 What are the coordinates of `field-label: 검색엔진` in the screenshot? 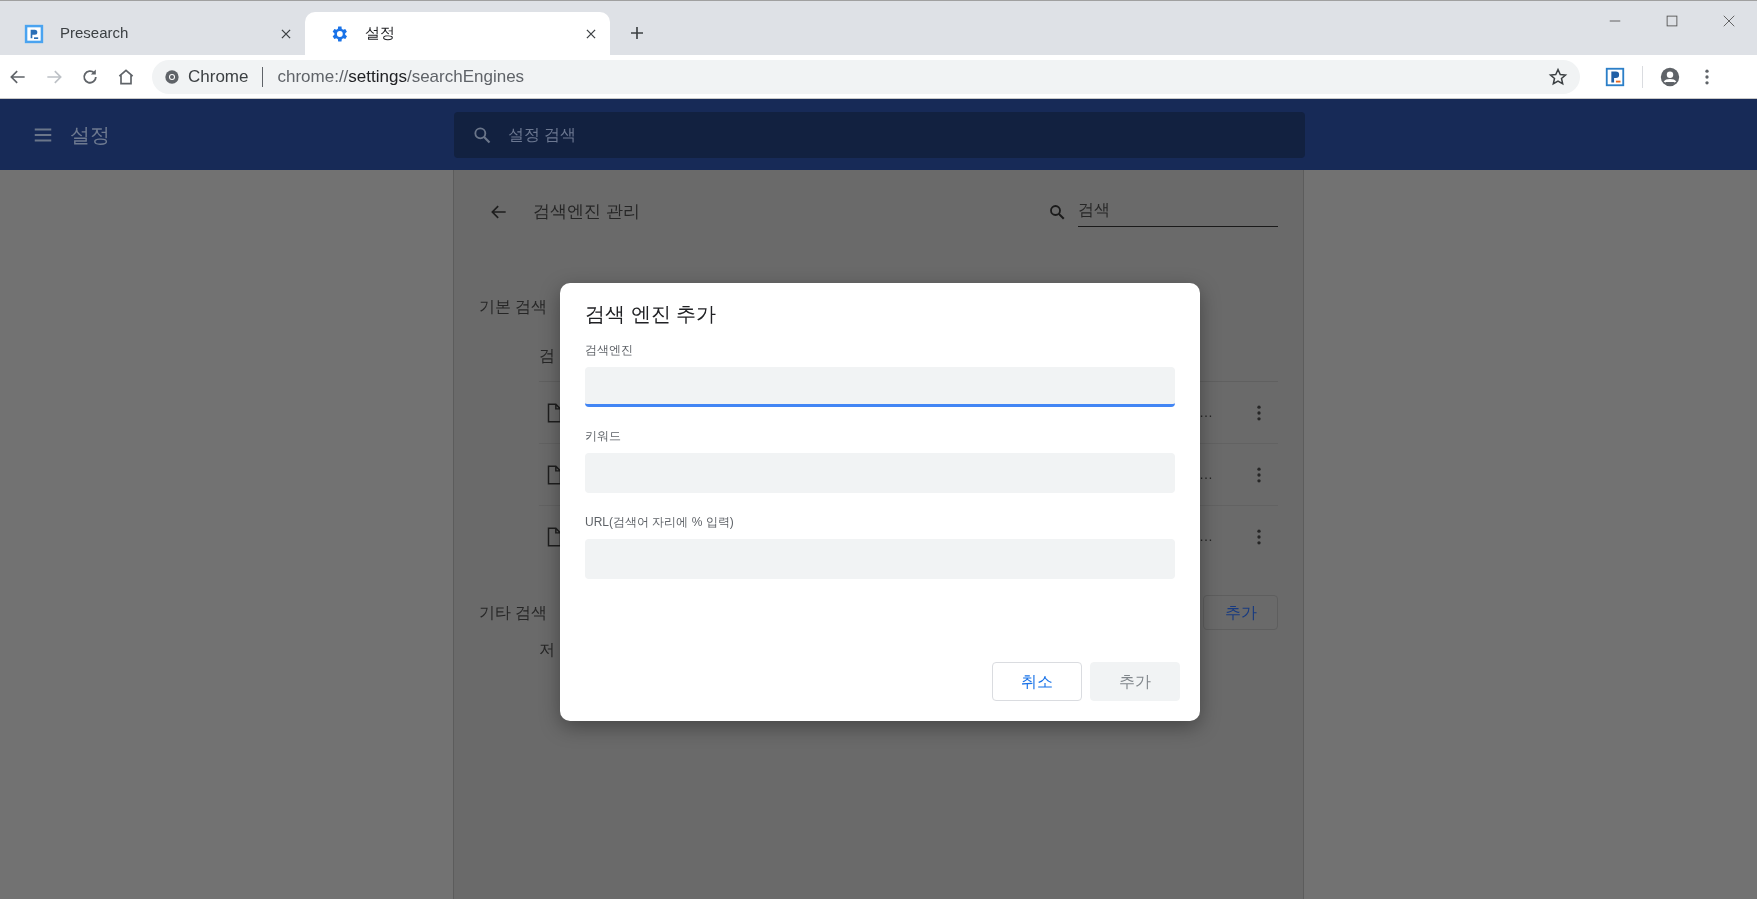 It's located at (609, 350).